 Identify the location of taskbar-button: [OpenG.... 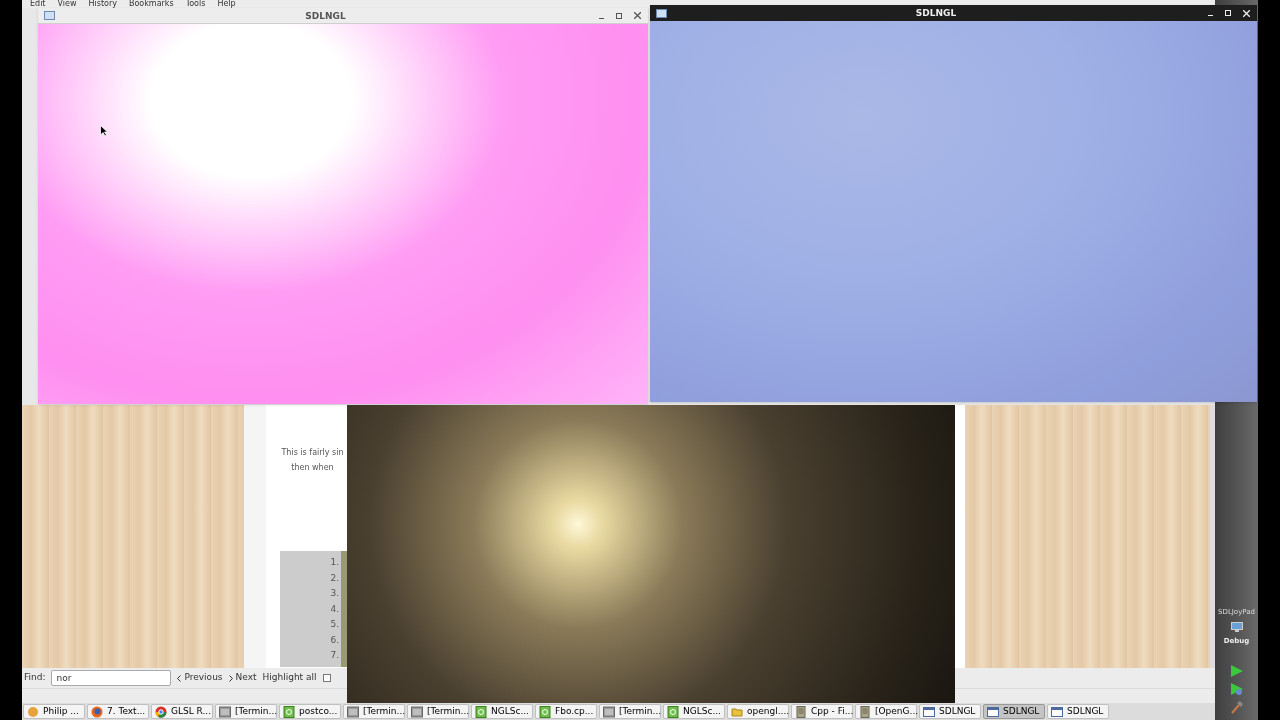
(886, 711).